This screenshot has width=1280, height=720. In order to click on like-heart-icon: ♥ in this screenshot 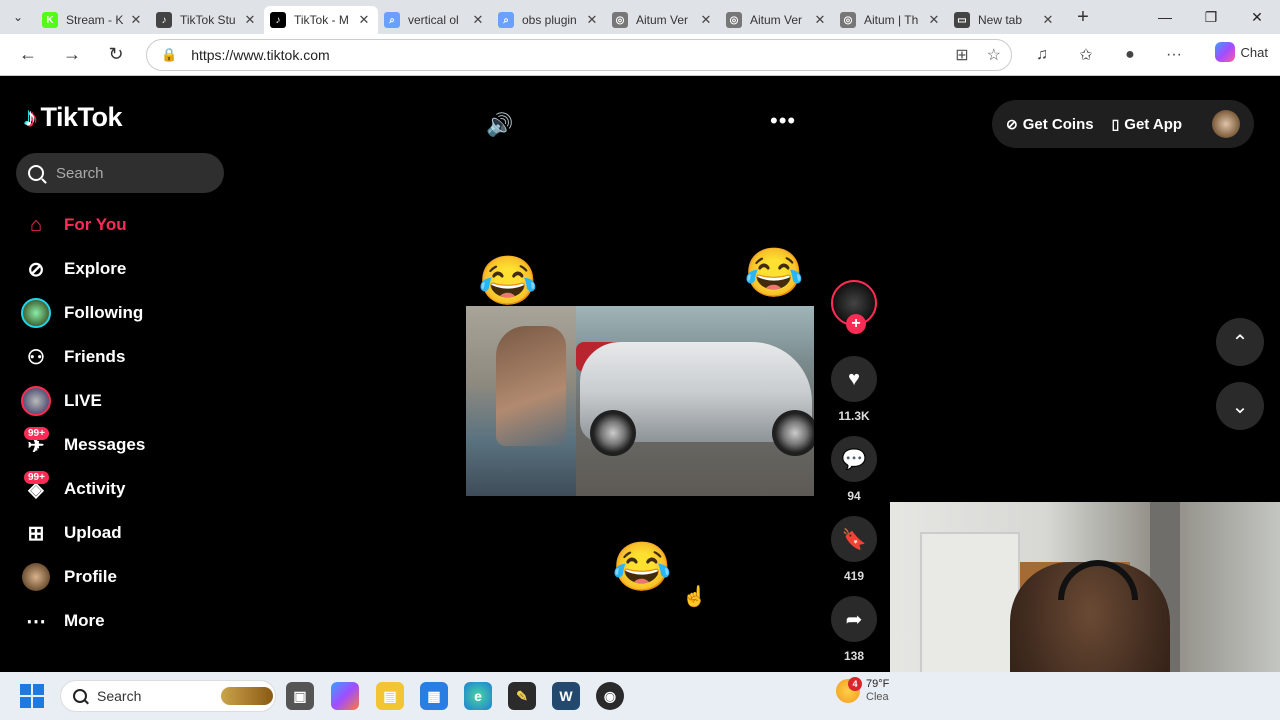, I will do `click(854, 379)`.